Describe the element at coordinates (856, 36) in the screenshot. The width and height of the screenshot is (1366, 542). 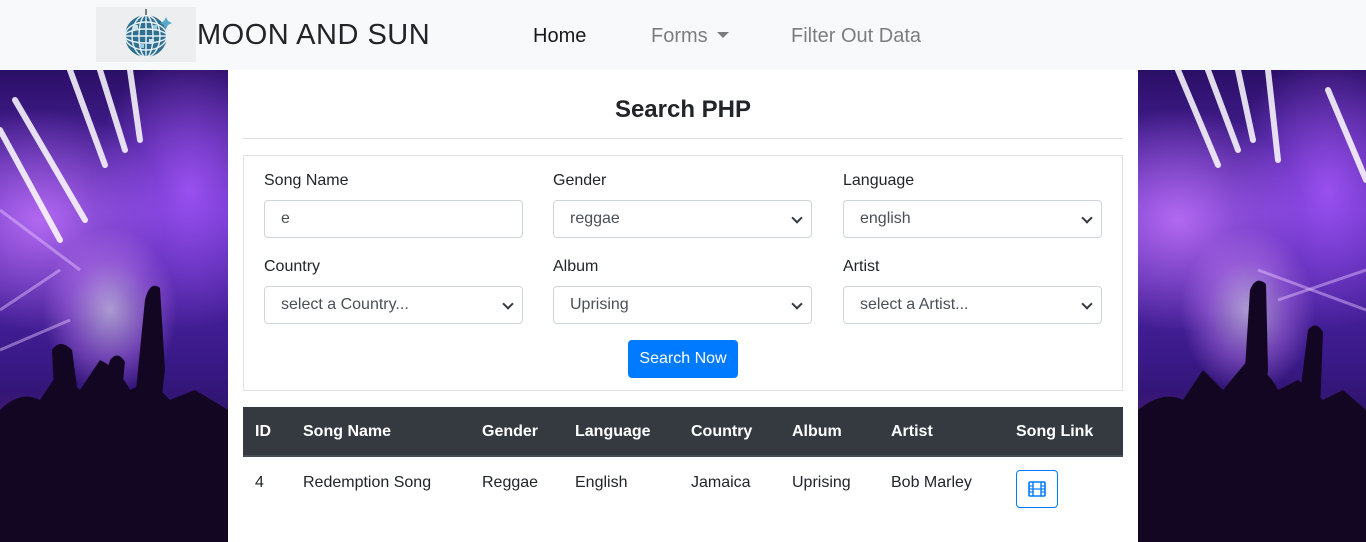
I see `nav-filter-out-data: Filter Out Data` at that location.